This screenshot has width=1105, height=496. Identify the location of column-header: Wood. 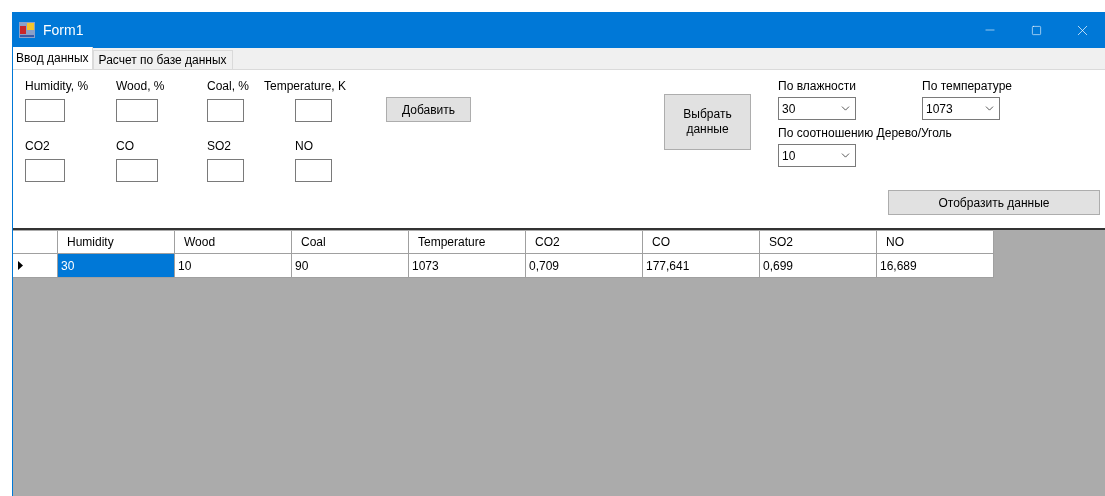
(233, 242).